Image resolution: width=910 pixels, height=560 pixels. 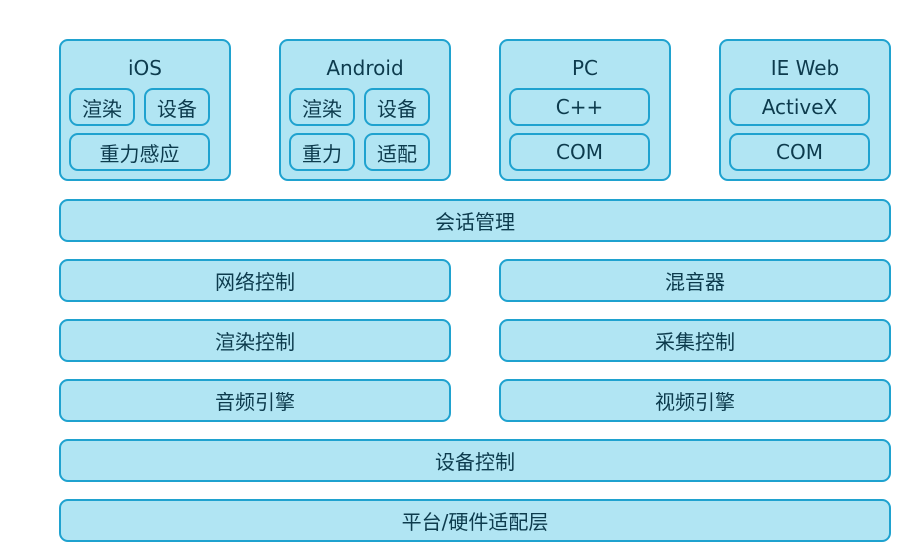 What do you see at coordinates (322, 107) in the screenshot?
I see `module-android-render: 渲染` at bounding box center [322, 107].